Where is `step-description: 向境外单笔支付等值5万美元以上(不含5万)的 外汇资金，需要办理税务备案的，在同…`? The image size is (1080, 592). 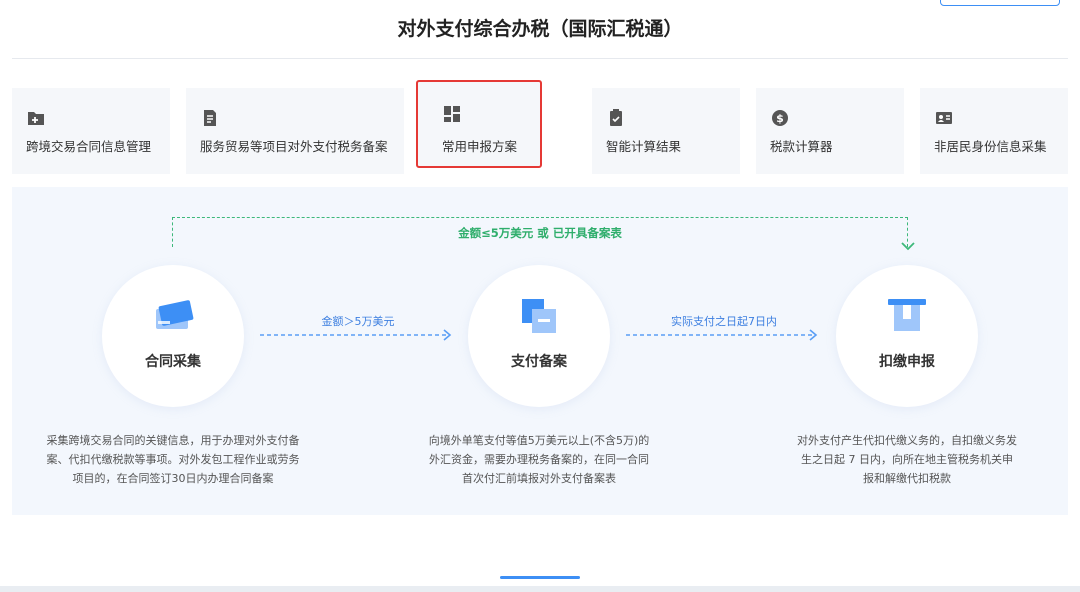
step-description: 向境外单笔支付等值5万美元以上(不含5万)的 外汇资金，需要办理税务备案的，在同… is located at coordinates (539, 459).